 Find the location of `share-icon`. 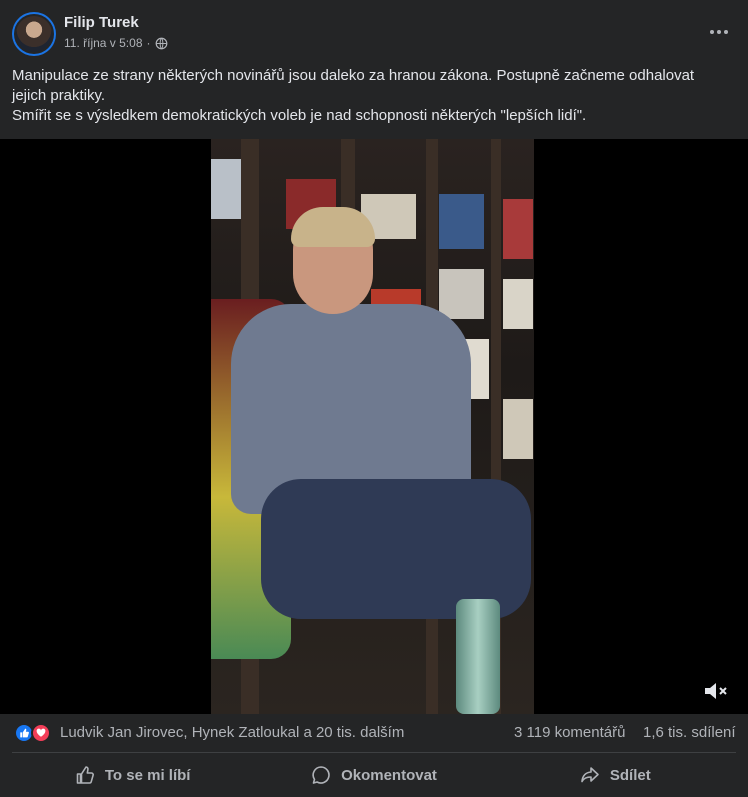

share-icon is located at coordinates (590, 775).